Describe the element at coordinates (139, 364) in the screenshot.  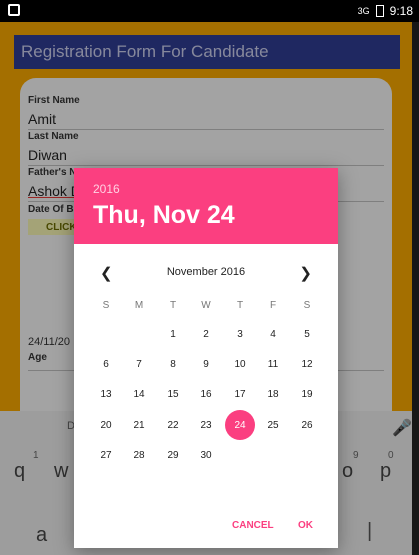
I see `calendar-day: 7` at that location.